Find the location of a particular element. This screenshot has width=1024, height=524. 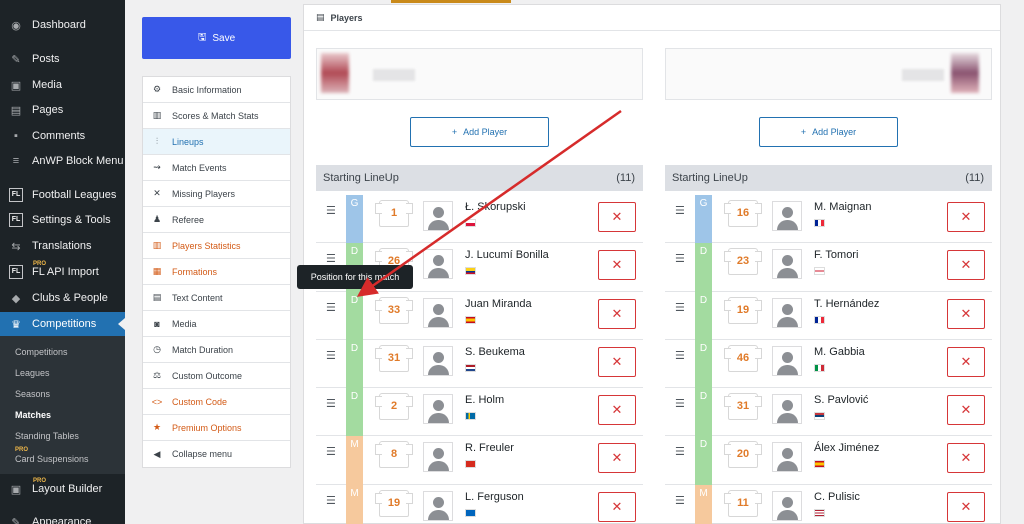

jersey-number: 20 is located at coordinates (743, 455).